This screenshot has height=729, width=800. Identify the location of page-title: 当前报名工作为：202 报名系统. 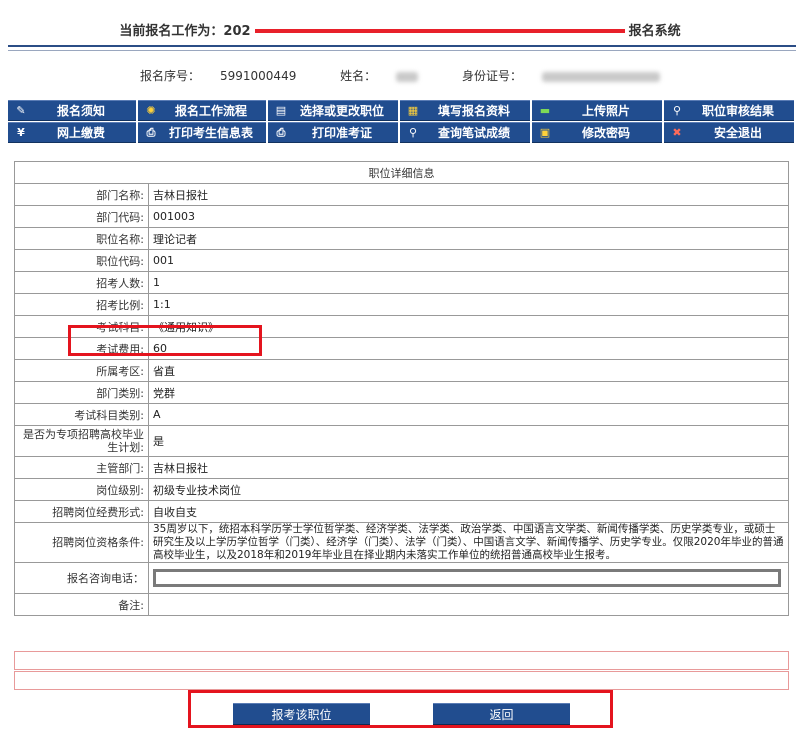
(400, 29).